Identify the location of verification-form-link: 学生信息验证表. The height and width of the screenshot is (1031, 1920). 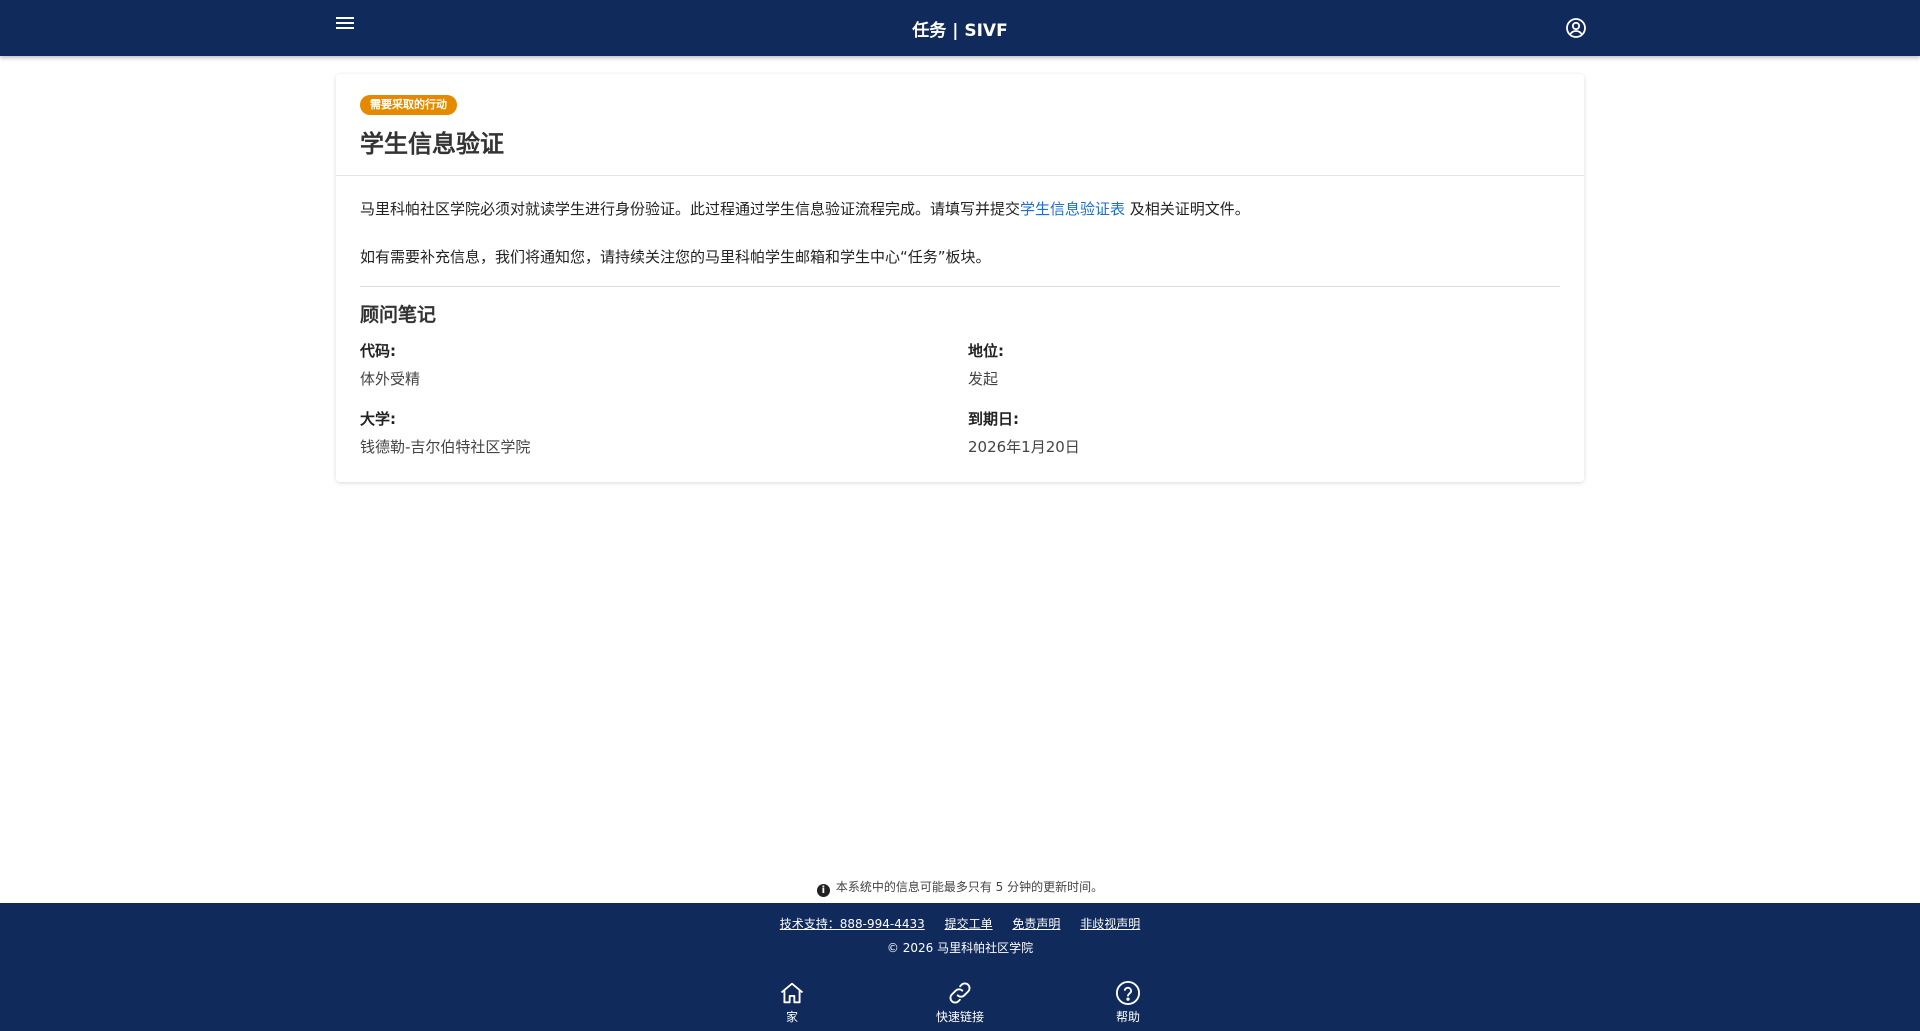
(1072, 209).